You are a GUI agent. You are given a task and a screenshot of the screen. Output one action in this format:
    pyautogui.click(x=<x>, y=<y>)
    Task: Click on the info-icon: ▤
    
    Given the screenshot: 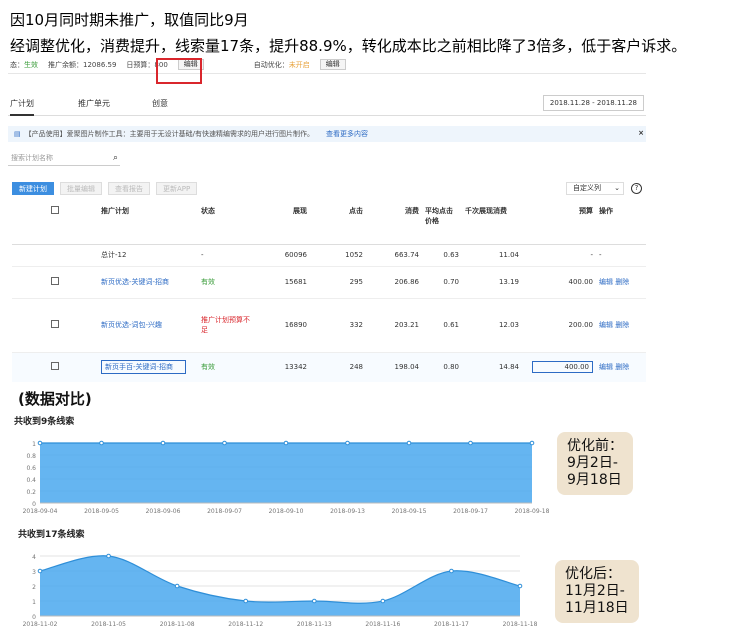 What is the action you would take?
    pyautogui.click(x=17, y=134)
    